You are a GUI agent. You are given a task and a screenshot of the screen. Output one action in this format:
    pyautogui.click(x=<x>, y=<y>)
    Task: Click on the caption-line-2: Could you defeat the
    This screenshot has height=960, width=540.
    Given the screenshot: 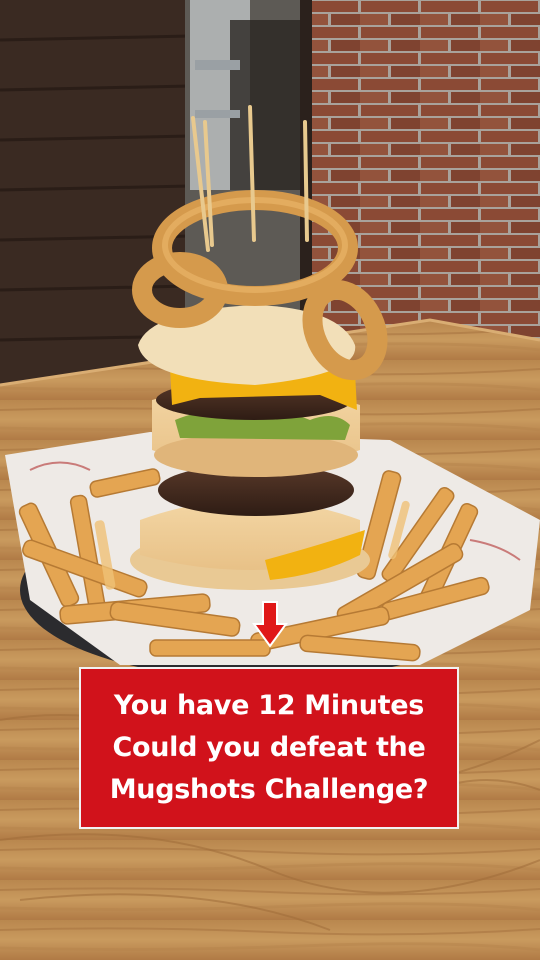 What is the action you would take?
    pyautogui.click(x=269, y=747)
    